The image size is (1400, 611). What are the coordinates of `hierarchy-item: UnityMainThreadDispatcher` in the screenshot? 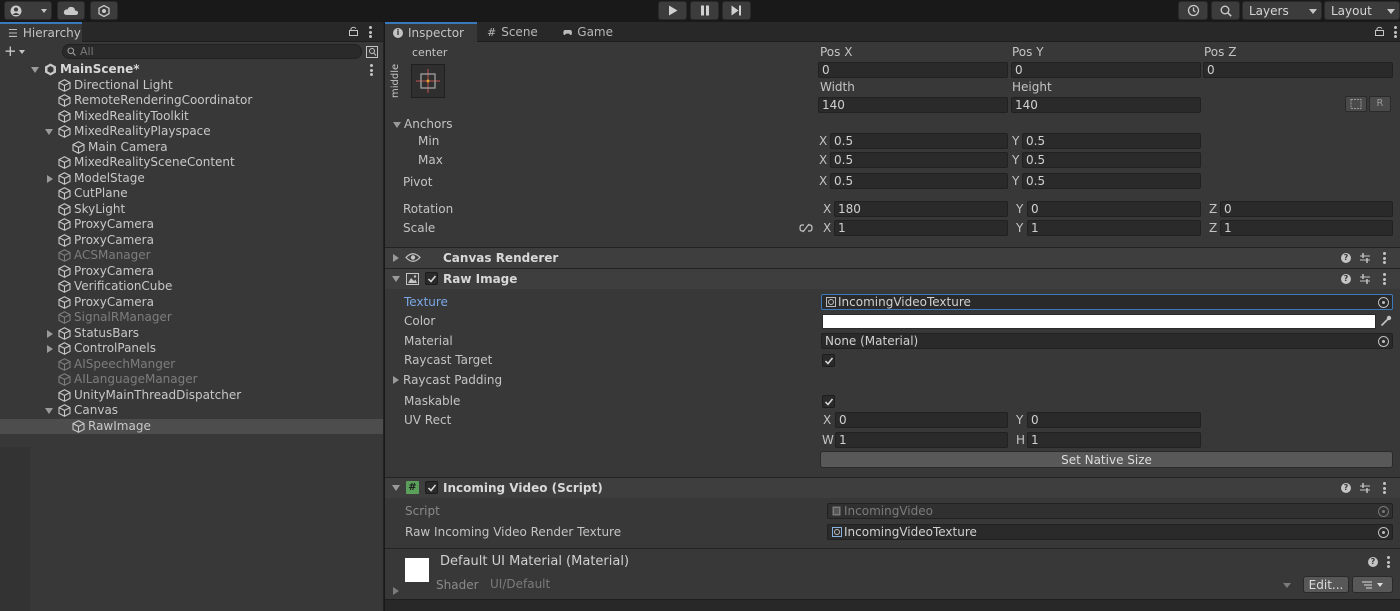 It's located at (191, 396).